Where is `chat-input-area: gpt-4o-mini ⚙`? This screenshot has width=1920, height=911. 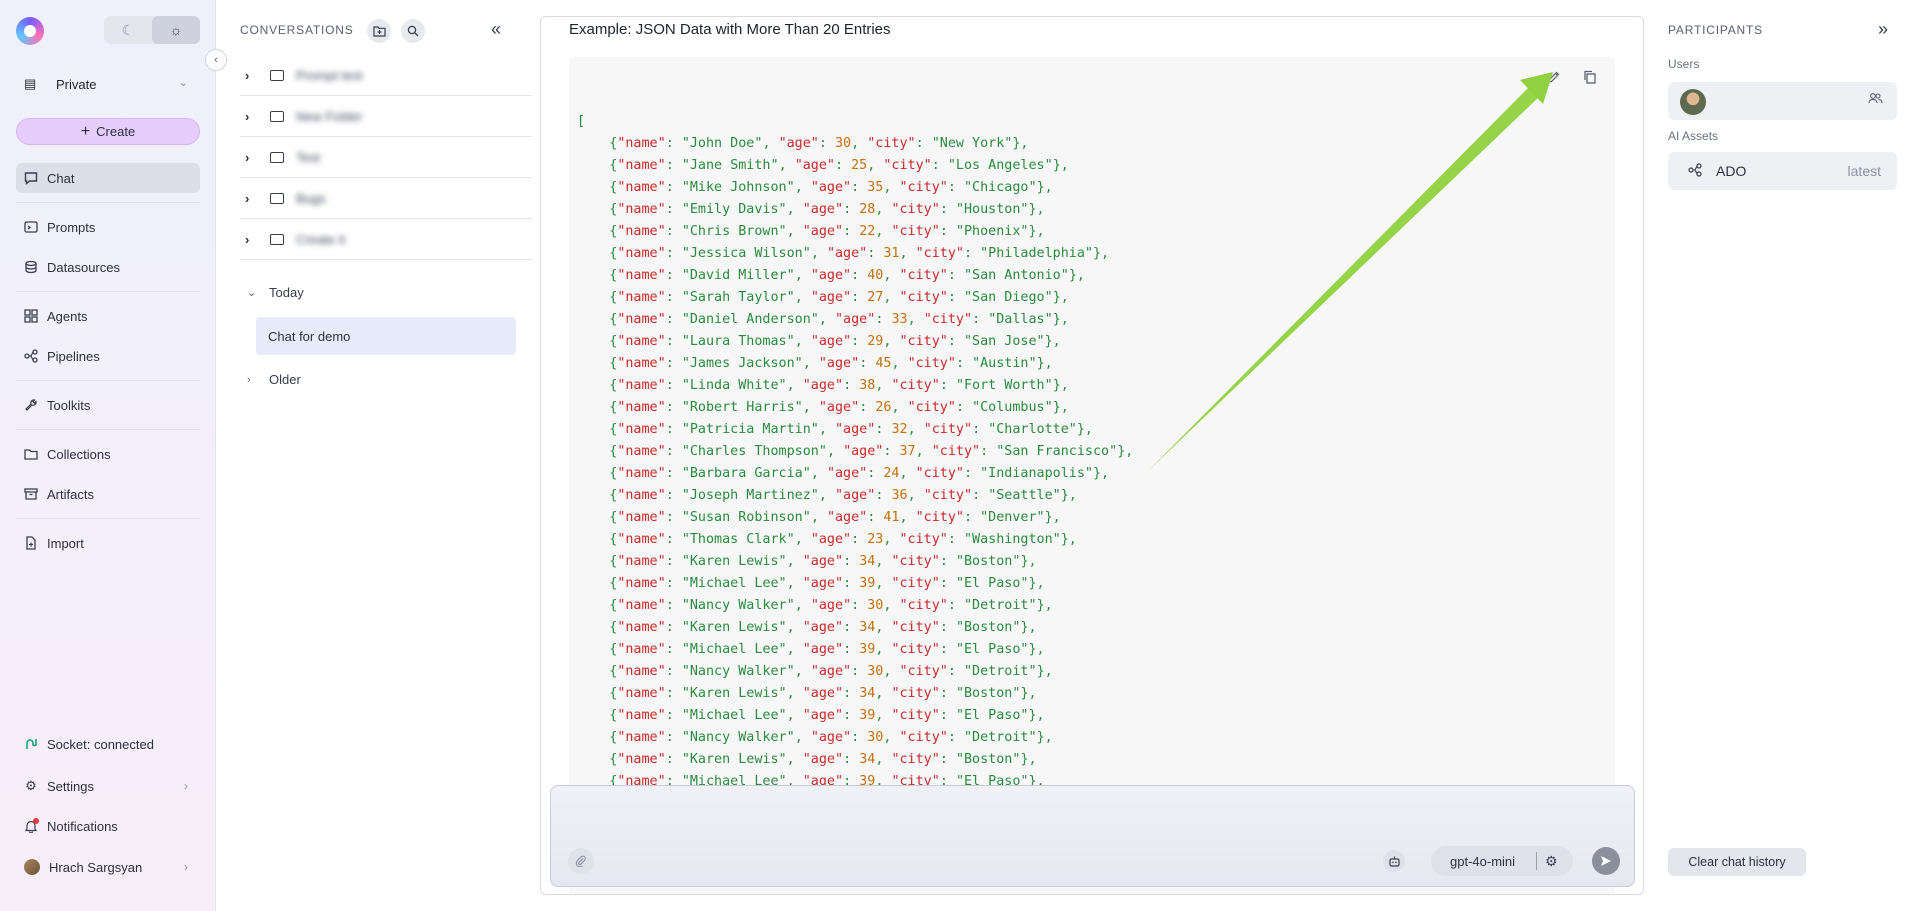
chat-input-area: gpt-4o-mini ⚙ is located at coordinates (1092, 836).